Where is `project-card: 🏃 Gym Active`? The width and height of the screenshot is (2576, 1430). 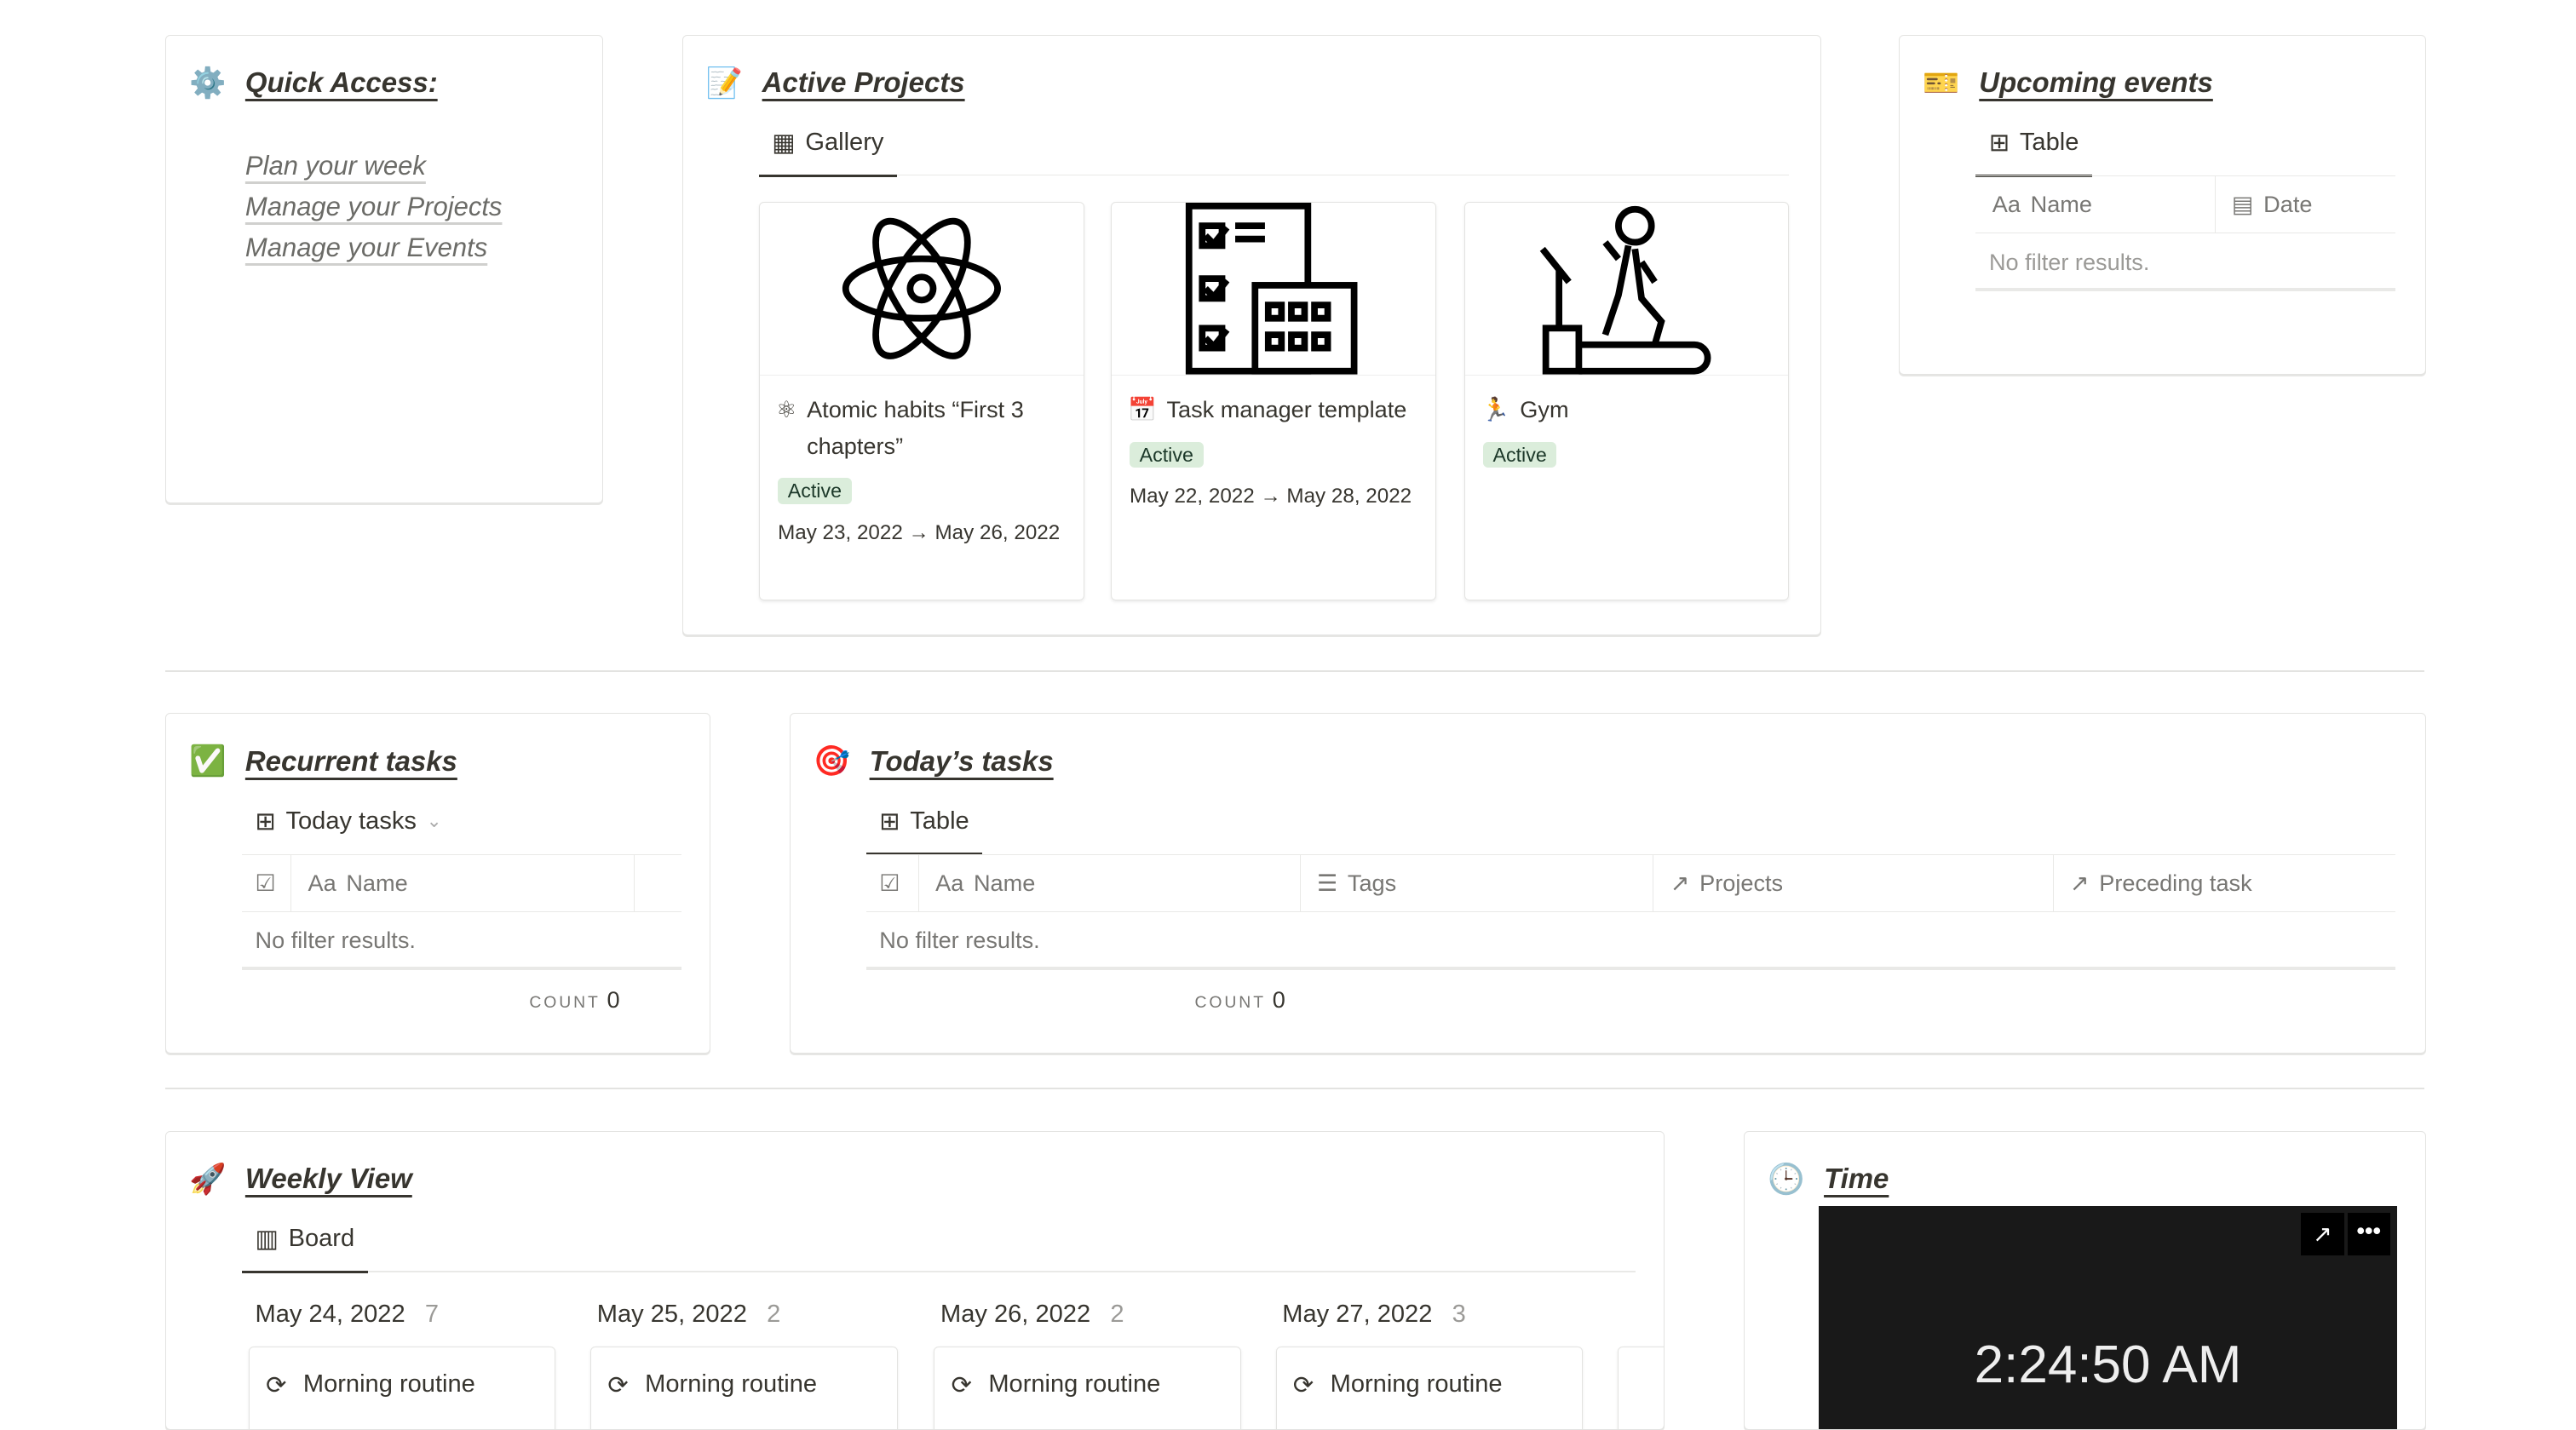
project-card: 🏃 Gym Active is located at coordinates (1627, 401).